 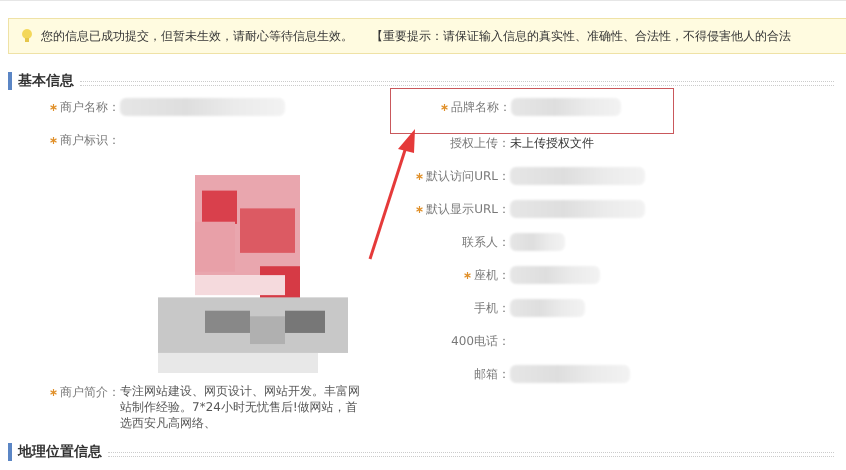 What do you see at coordinates (480, 341) in the screenshot?
I see `field-label: 400电话：` at bounding box center [480, 341].